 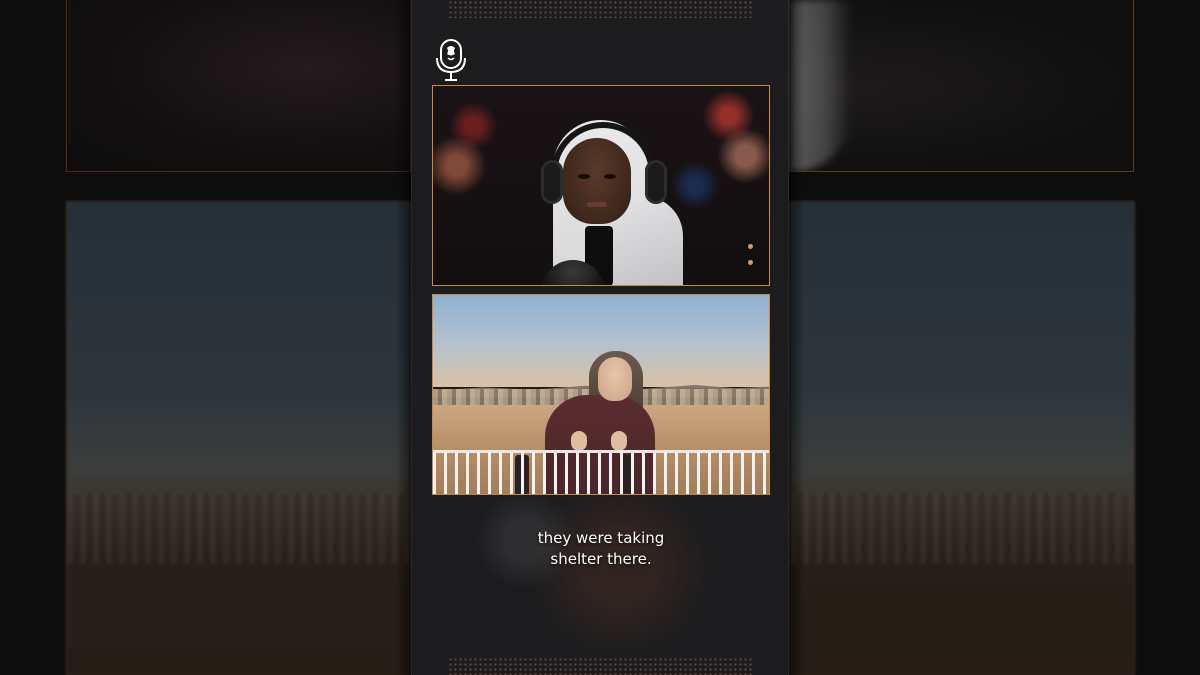 I want to click on reporter-hand-right, so click(x=619, y=441).